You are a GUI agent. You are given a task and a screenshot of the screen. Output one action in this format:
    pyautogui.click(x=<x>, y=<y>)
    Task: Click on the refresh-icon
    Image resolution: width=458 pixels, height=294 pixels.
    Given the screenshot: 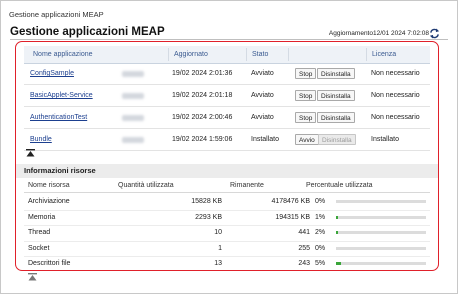 What is the action you would take?
    pyautogui.click(x=434, y=33)
    